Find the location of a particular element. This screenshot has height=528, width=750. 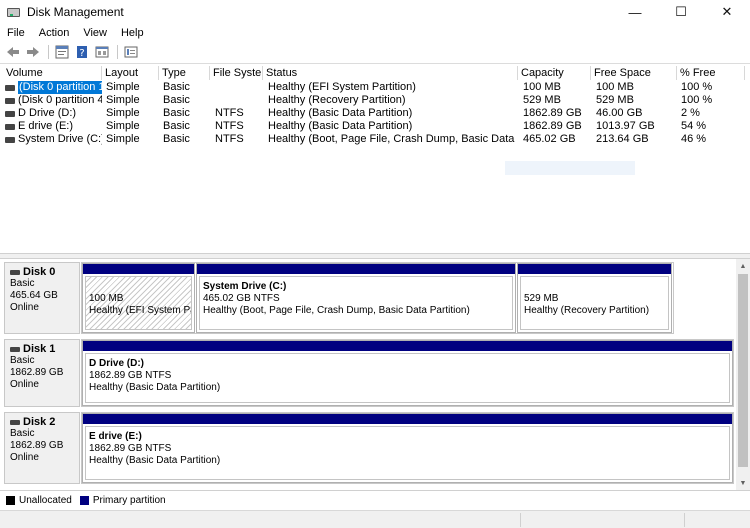

unallocated-swatch is located at coordinates (10, 500).